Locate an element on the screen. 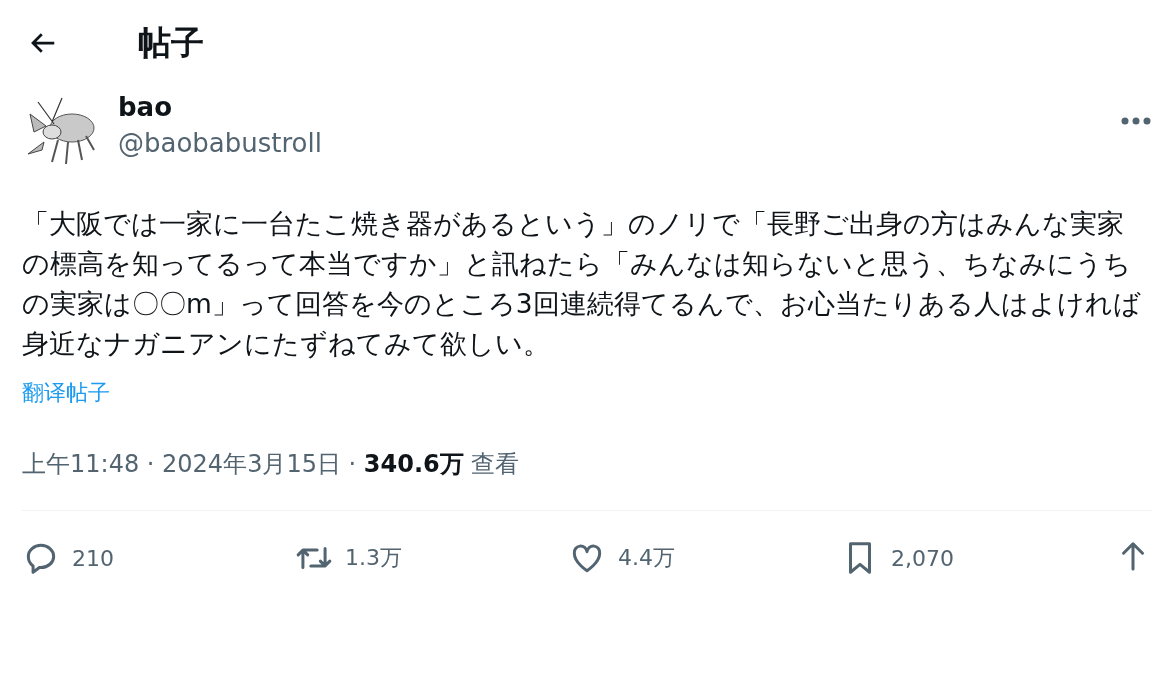 The image size is (1174, 676). author-handle: @baobabustroll is located at coordinates (612, 143).